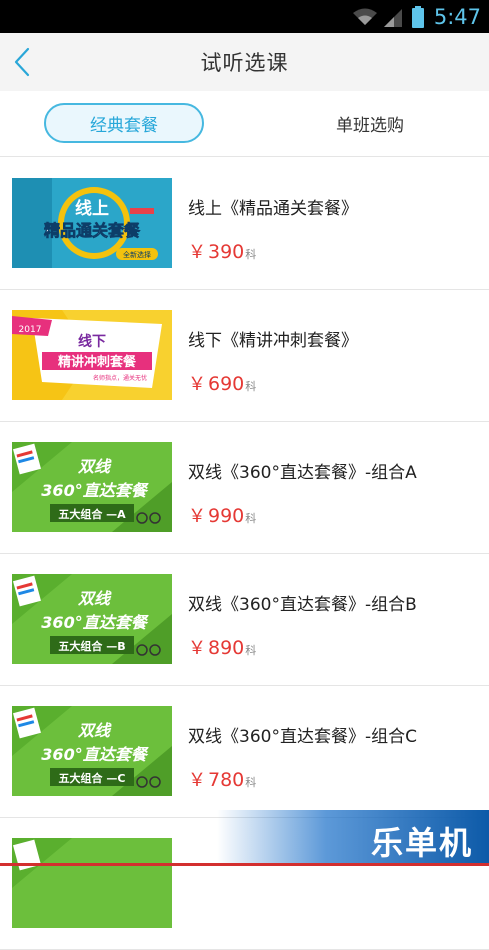 The width and height of the screenshot is (489, 950). Describe the element at coordinates (244, 124) in the screenshot. I see `tab-bar: 经典套餐 单班选购` at that location.